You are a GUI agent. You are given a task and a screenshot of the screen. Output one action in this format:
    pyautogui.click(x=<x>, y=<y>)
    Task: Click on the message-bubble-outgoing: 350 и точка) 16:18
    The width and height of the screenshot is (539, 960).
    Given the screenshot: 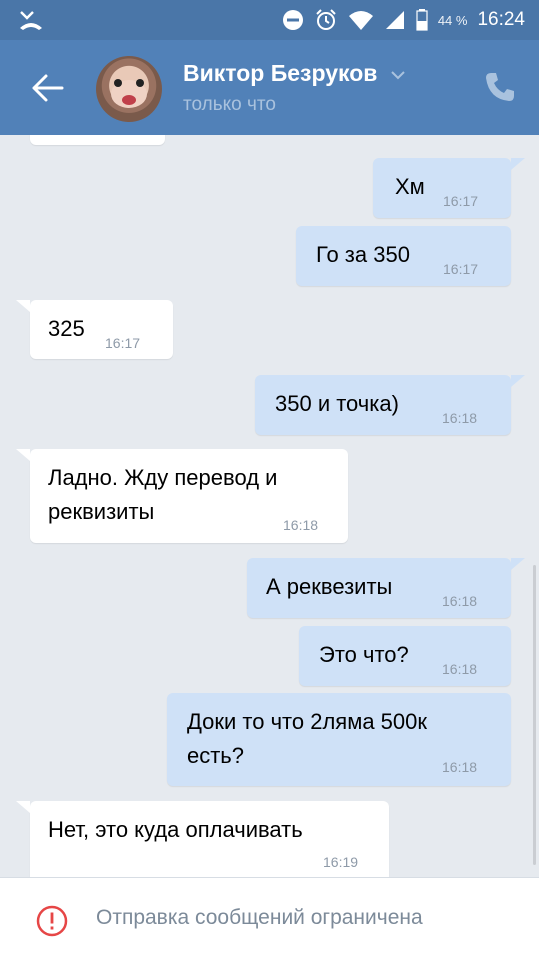 What is the action you would take?
    pyautogui.click(x=390, y=405)
    